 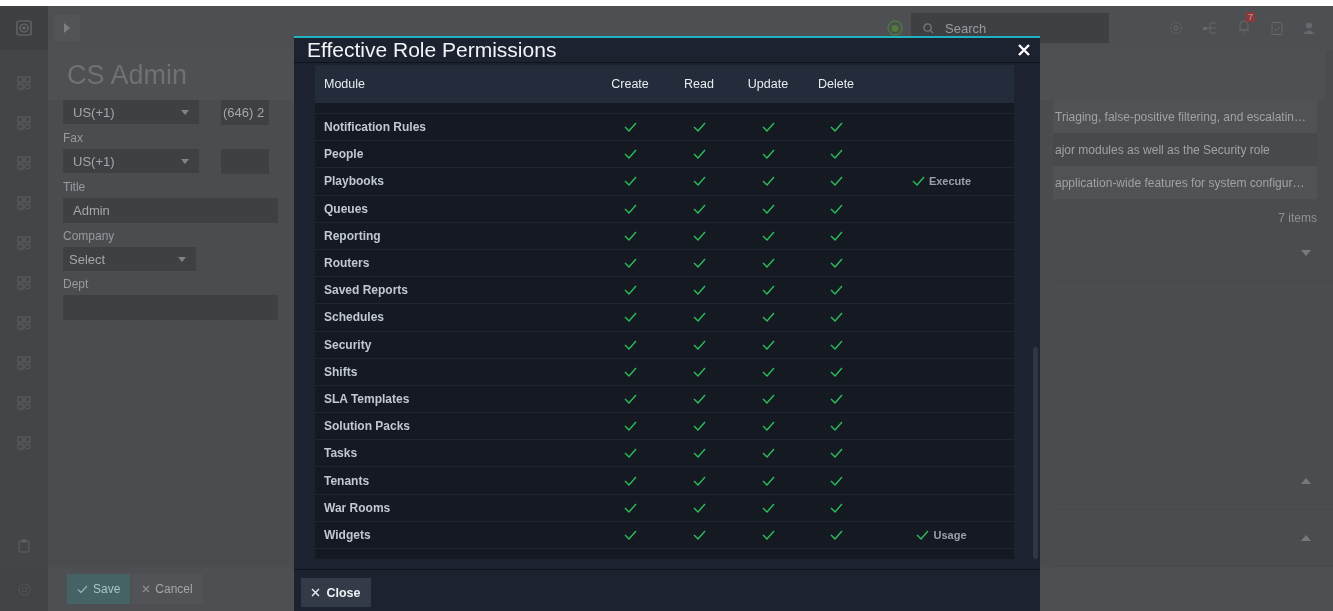 I want to click on module-name: Notification Rules, so click(x=375, y=127).